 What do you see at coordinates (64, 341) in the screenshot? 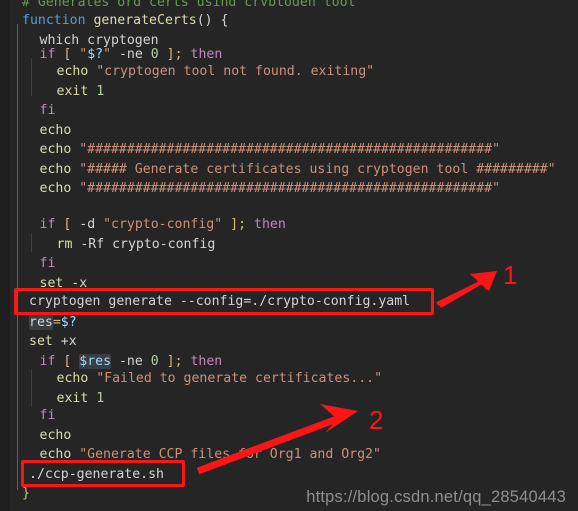
I see `code-token: +x` at bounding box center [64, 341].